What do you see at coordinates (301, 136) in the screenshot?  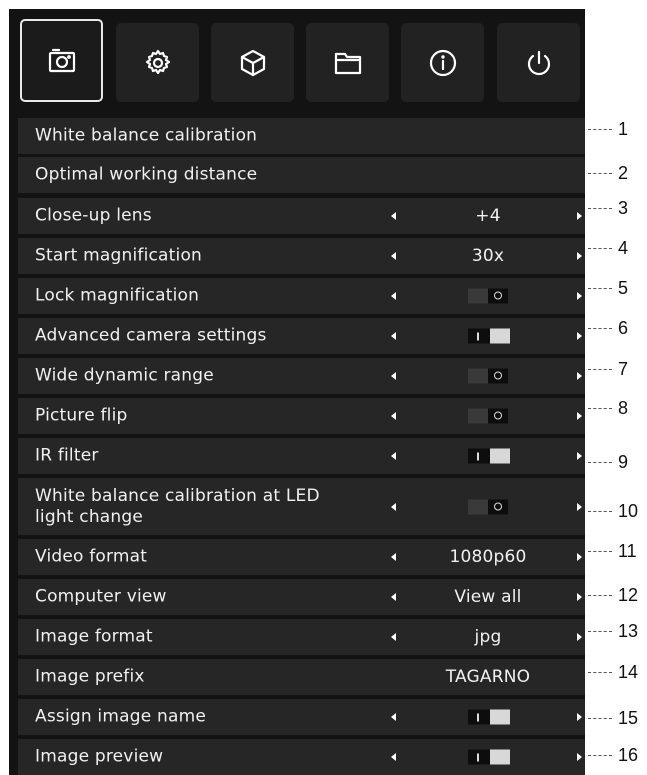 I see `setting-row-white-balance-calibration: White balance calibration` at bounding box center [301, 136].